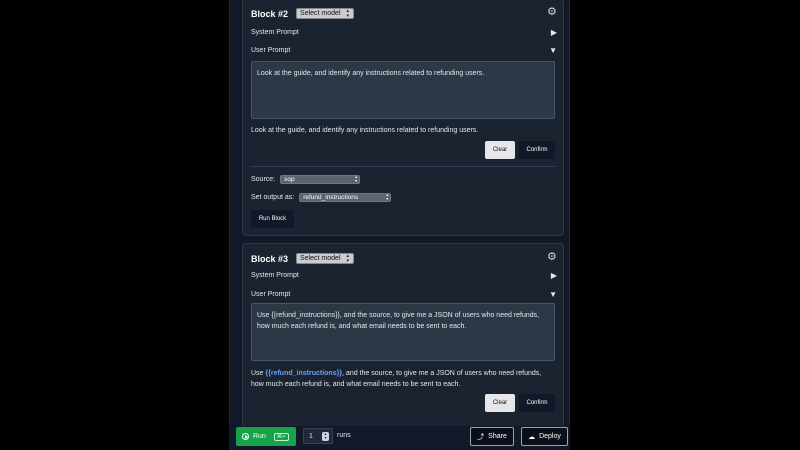 Image resolution: width=800 pixels, height=450 pixels. What do you see at coordinates (345, 197) in the screenshot?
I see `output-select: refund_instructions` at bounding box center [345, 197].